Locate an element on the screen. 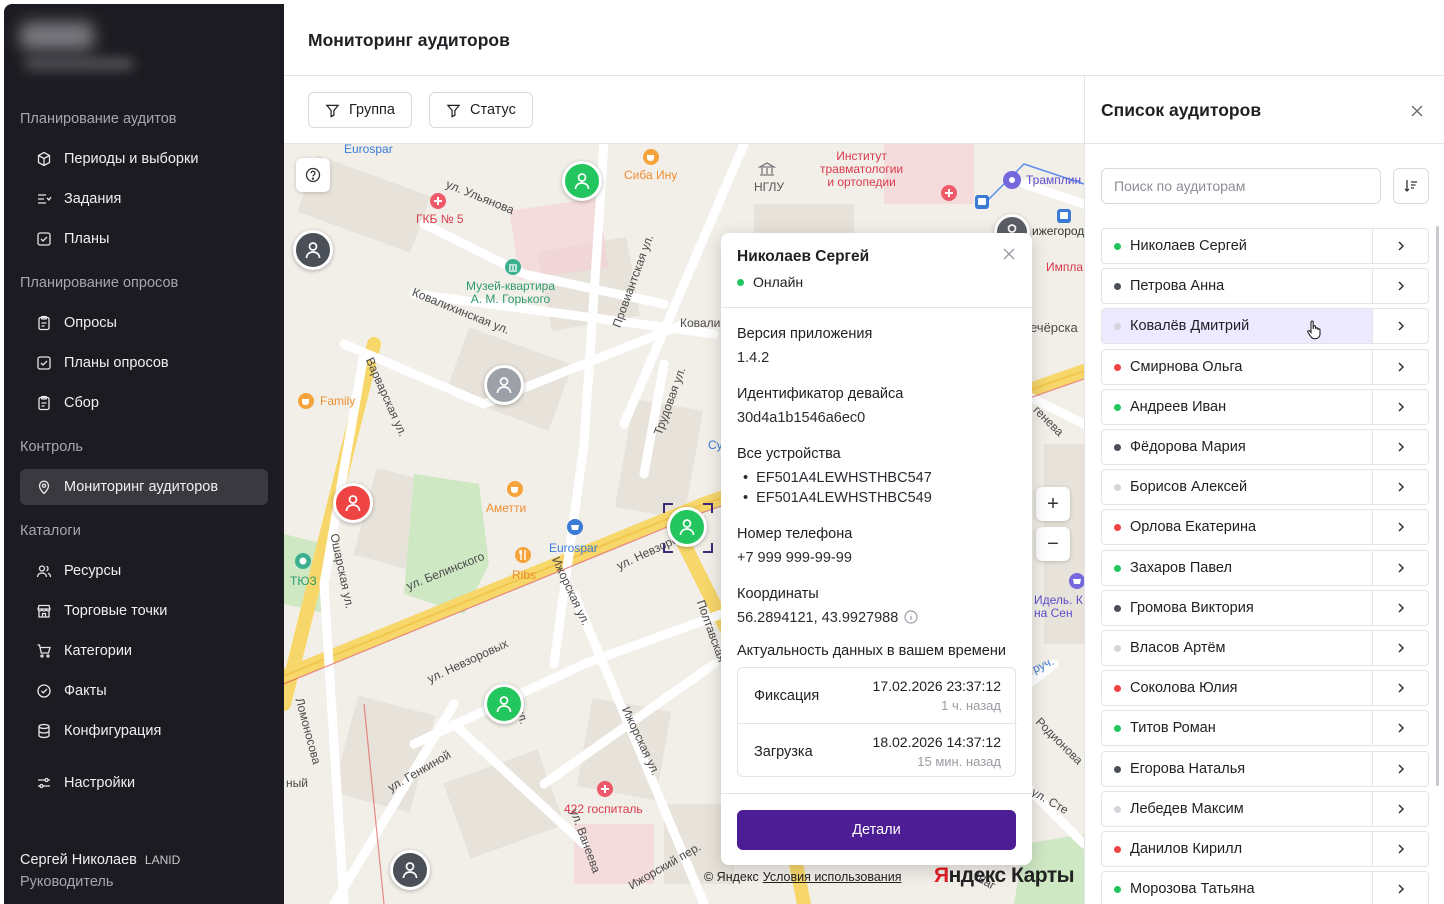 Image resolution: width=1444 pixels, height=904 pixels. yandex-maps-logo: Яндекс Карты is located at coordinates (1004, 876).